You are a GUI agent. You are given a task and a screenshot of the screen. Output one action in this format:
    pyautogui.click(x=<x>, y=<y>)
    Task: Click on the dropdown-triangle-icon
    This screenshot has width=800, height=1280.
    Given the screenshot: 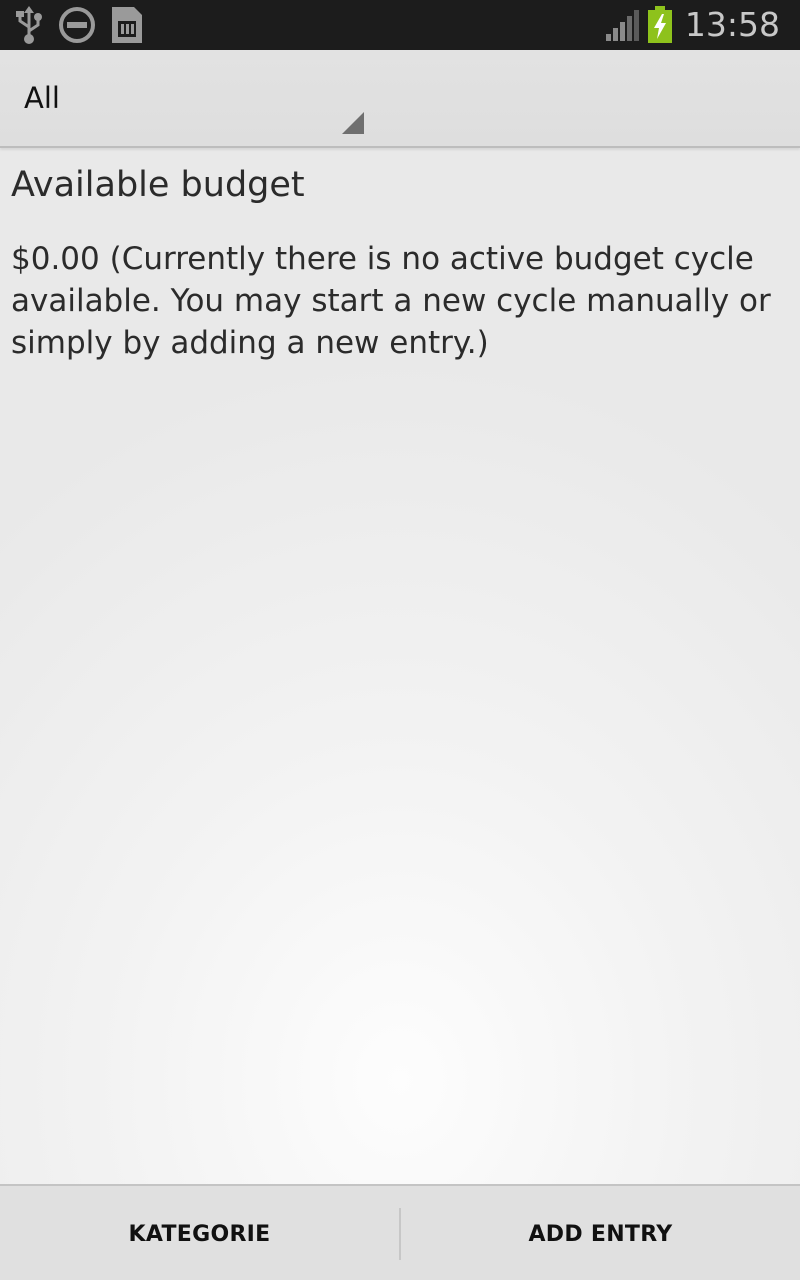 What is the action you would take?
    pyautogui.click(x=353, y=123)
    